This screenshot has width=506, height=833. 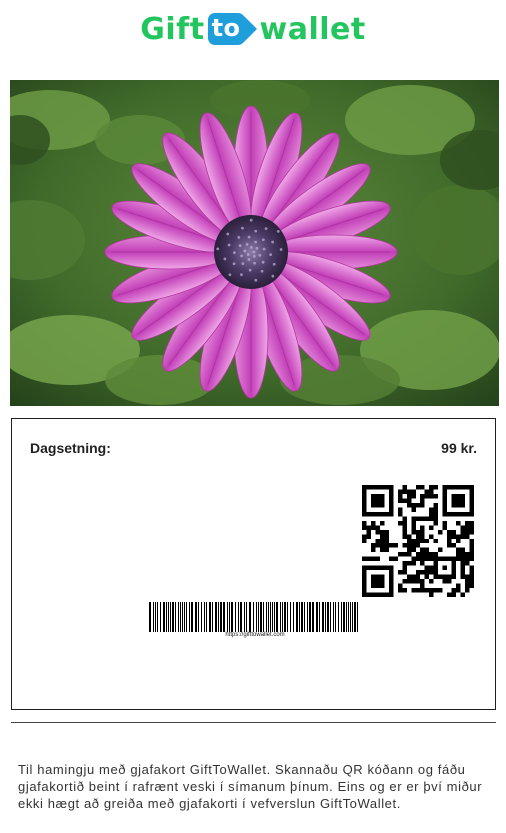 I want to click on divider, so click(x=253, y=722).